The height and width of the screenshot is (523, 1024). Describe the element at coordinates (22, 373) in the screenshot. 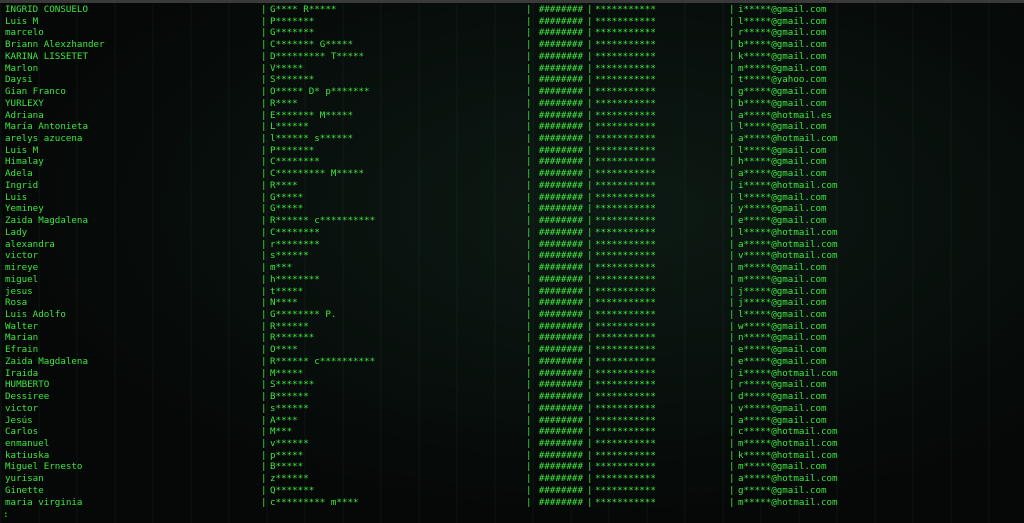

I see `name-cell: Iraida` at that location.